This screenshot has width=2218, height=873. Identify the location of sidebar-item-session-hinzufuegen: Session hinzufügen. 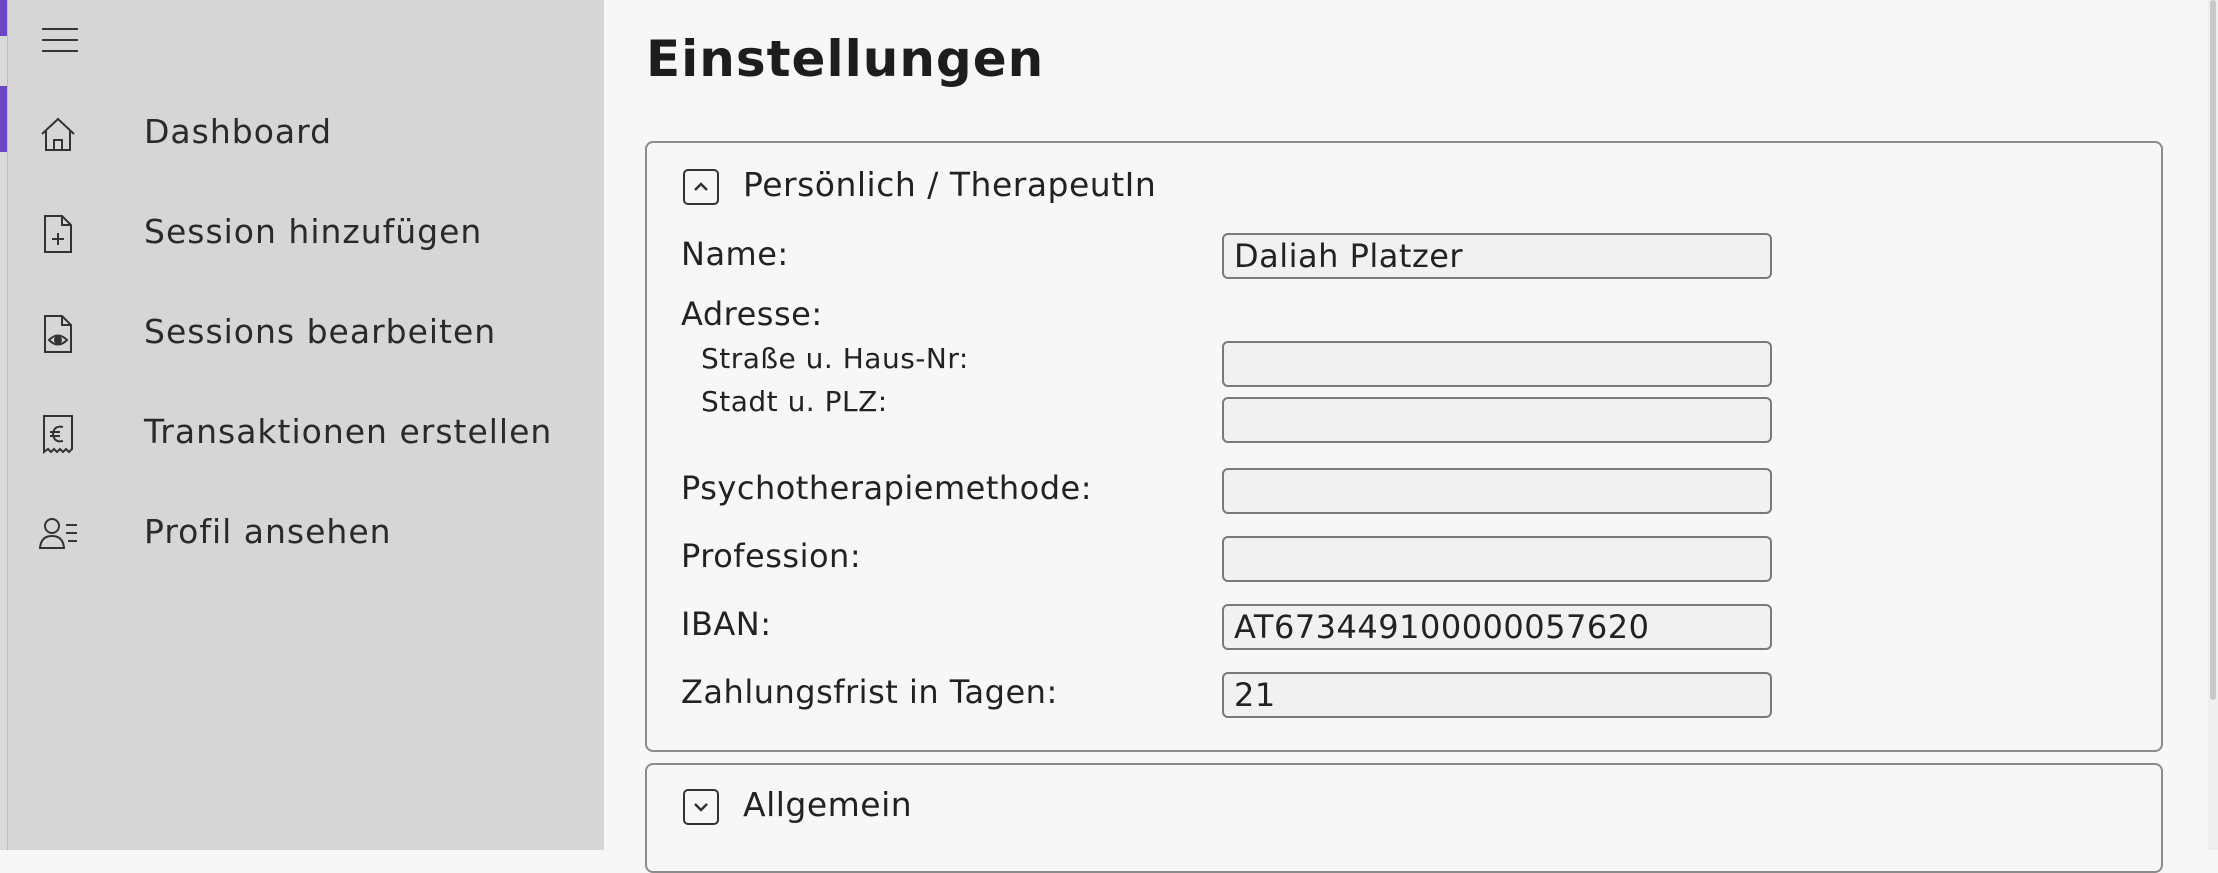
(316, 232).